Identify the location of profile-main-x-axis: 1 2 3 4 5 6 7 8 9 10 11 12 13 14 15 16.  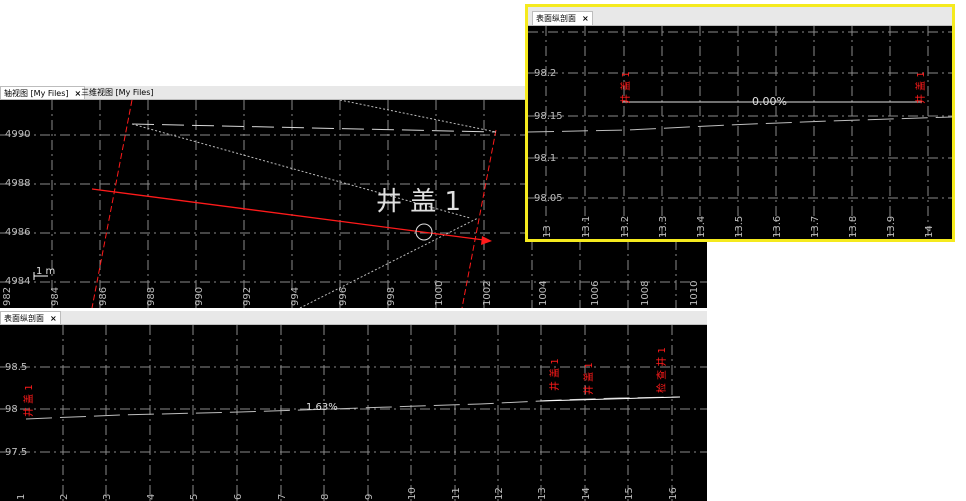
(347, 493).